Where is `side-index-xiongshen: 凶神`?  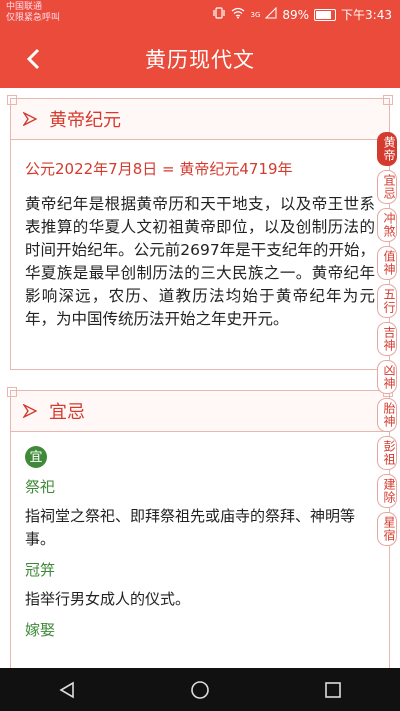
side-index-xiongshen: 凶神 is located at coordinates (387, 377).